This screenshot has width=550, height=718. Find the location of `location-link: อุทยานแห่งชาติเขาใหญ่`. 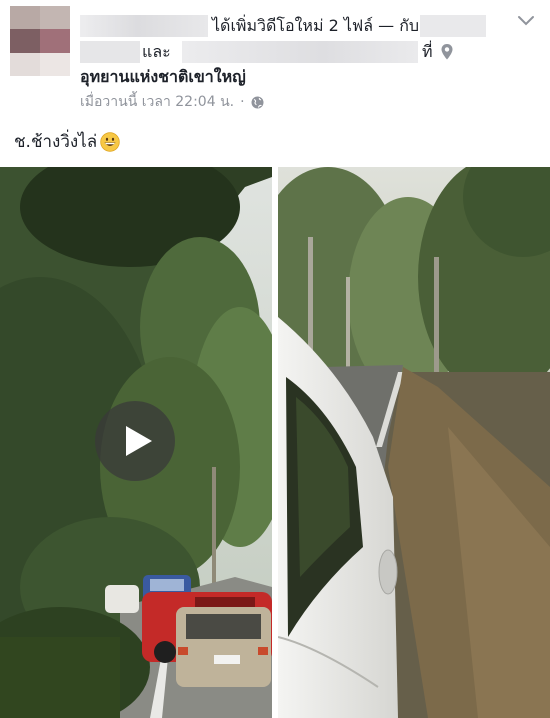

location-link: อุทยานแห่งชาติเขาใหญ่ is located at coordinates (163, 77).